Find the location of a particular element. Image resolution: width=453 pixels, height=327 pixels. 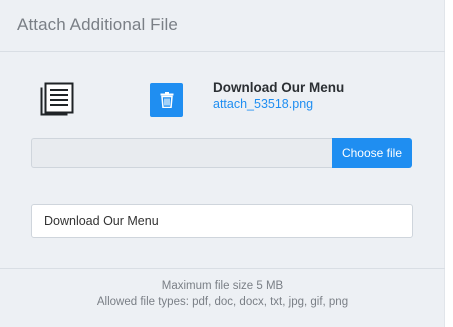

document-lines-icon is located at coordinates (56, 99).